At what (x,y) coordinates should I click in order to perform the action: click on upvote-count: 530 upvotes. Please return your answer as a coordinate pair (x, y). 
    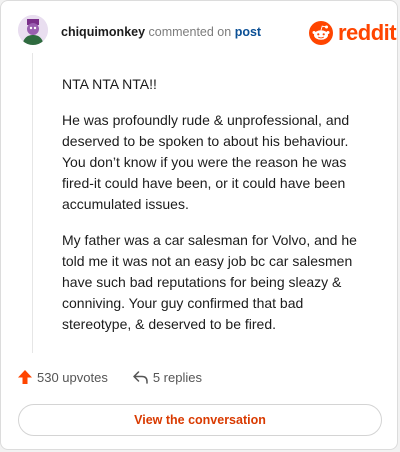
    Looking at the image, I should click on (72, 377).